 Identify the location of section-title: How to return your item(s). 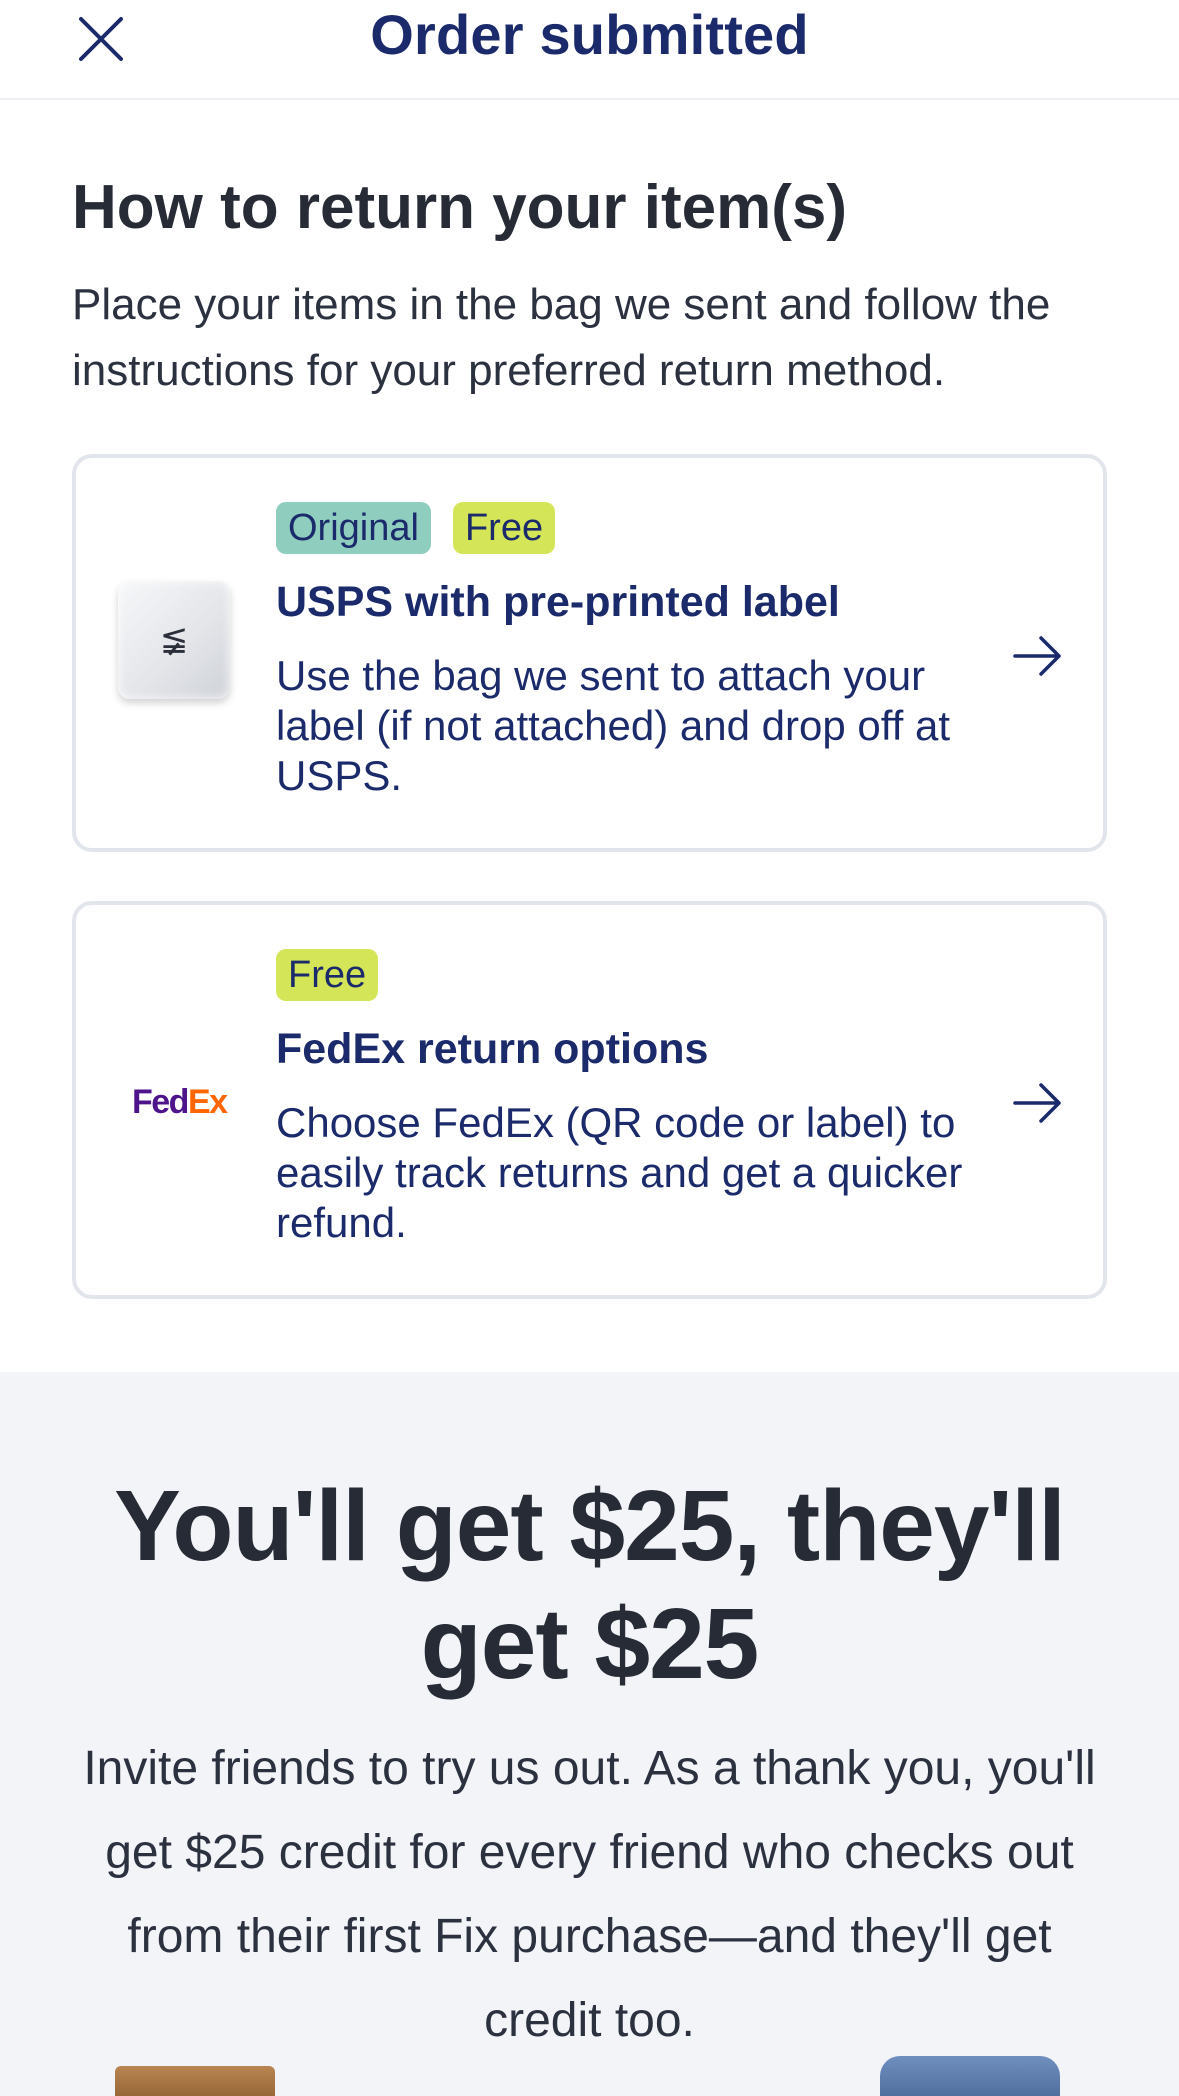
(460, 207).